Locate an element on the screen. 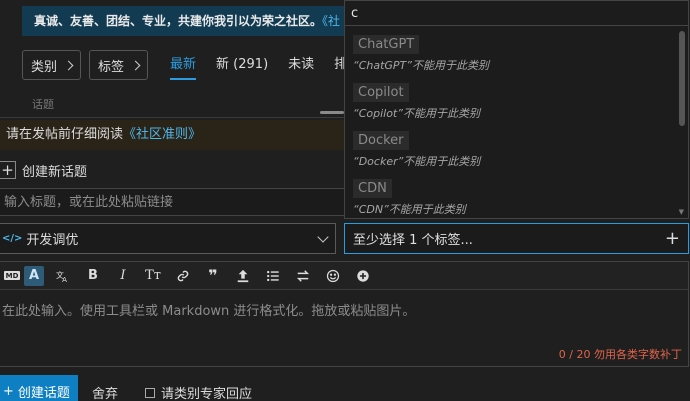 The height and width of the screenshot is (401, 690). add-tag-icon: + is located at coordinates (672, 238).